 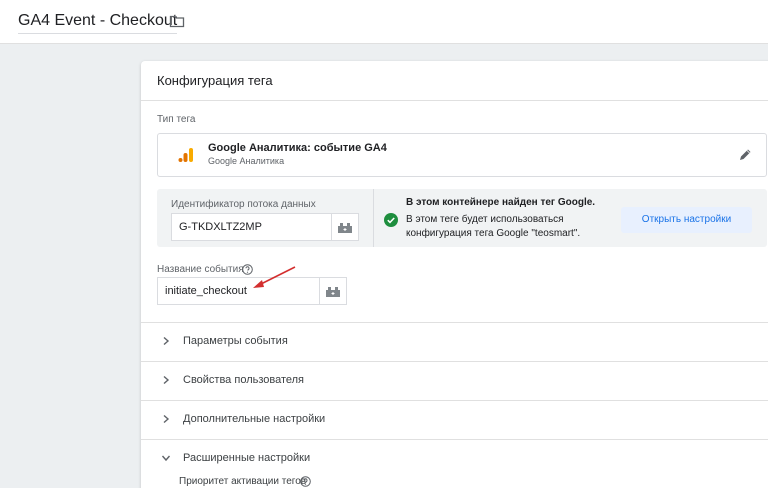 What do you see at coordinates (485, 219) in the screenshot?
I see `found-tag-line-1: В этом теге будет использоваться` at bounding box center [485, 219].